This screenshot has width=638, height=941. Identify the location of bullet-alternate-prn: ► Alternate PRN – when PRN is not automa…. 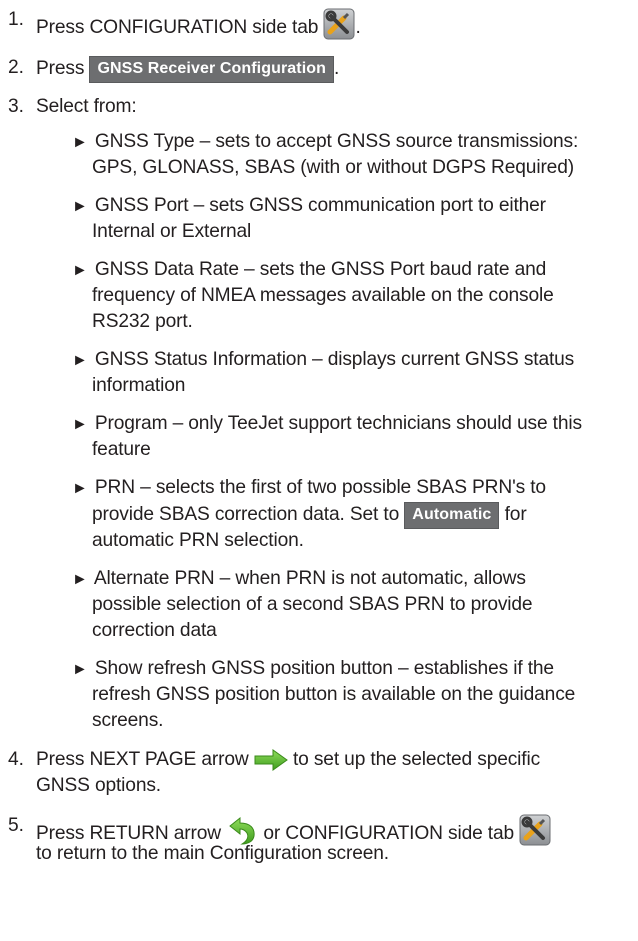
(299, 578).